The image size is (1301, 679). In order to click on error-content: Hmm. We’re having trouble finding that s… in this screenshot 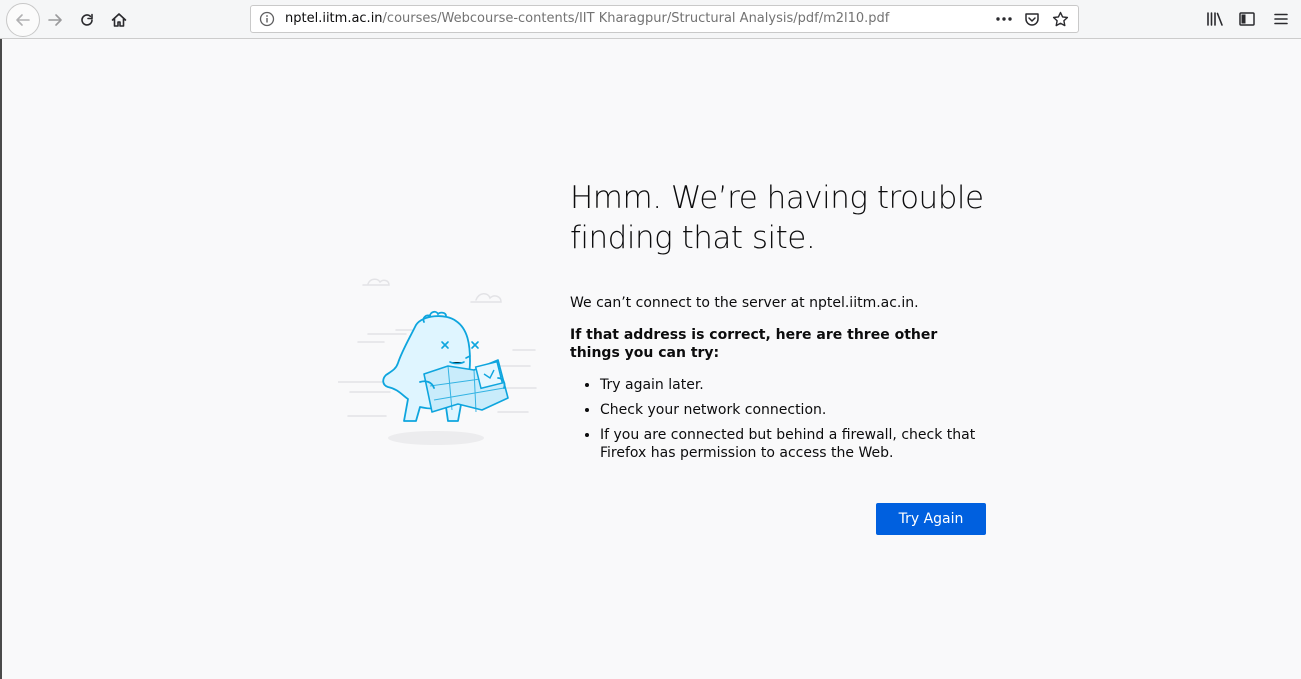, I will do `click(785, 323)`.